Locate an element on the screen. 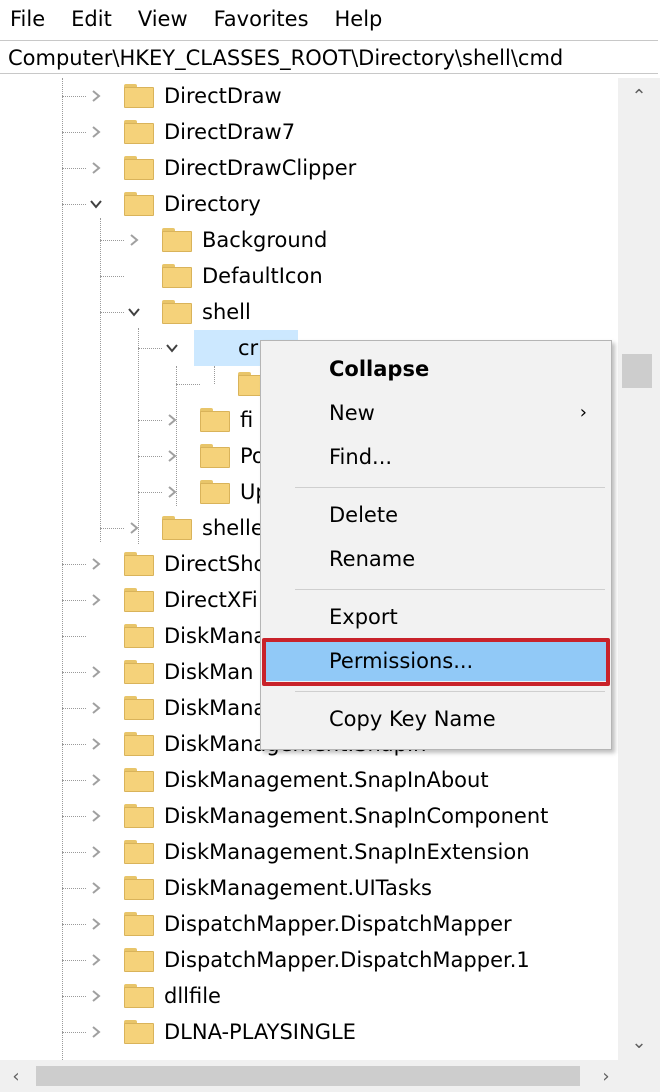 The height and width of the screenshot is (1092, 660). menu-item-label: Export is located at coordinates (363, 617).